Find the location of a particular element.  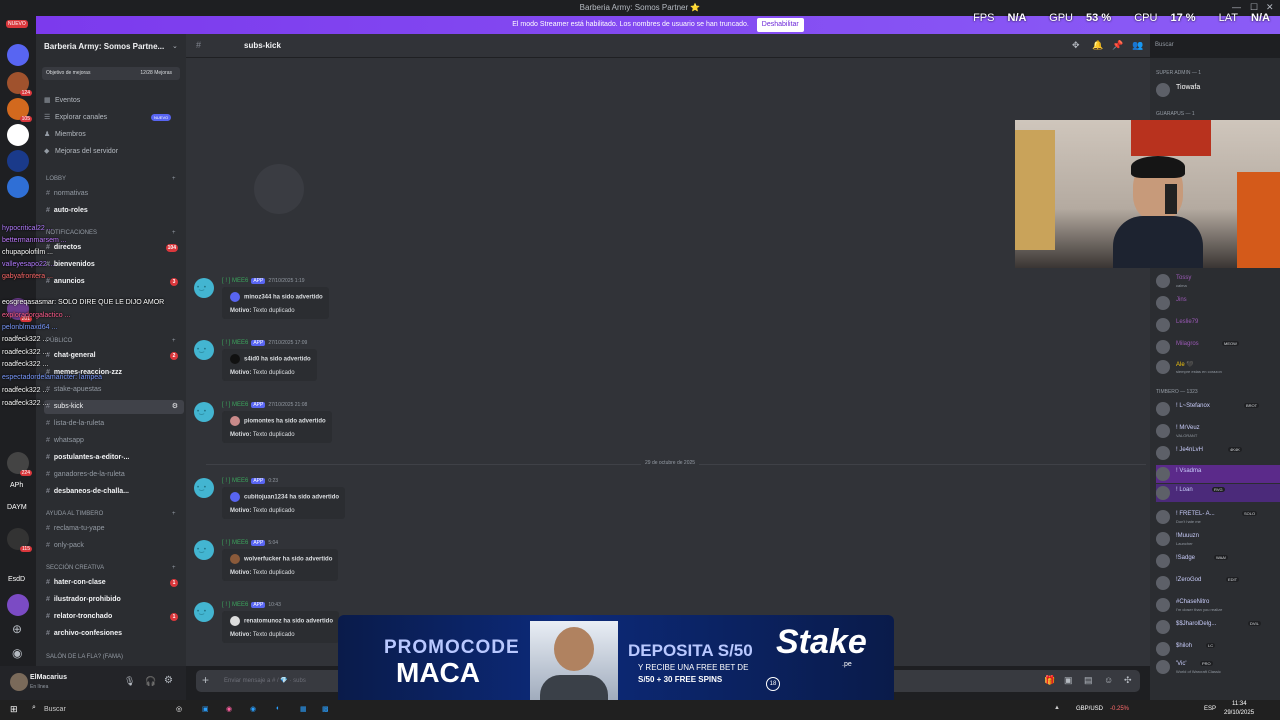

member-item: Tossy calma is located at coordinates (1218, 281).